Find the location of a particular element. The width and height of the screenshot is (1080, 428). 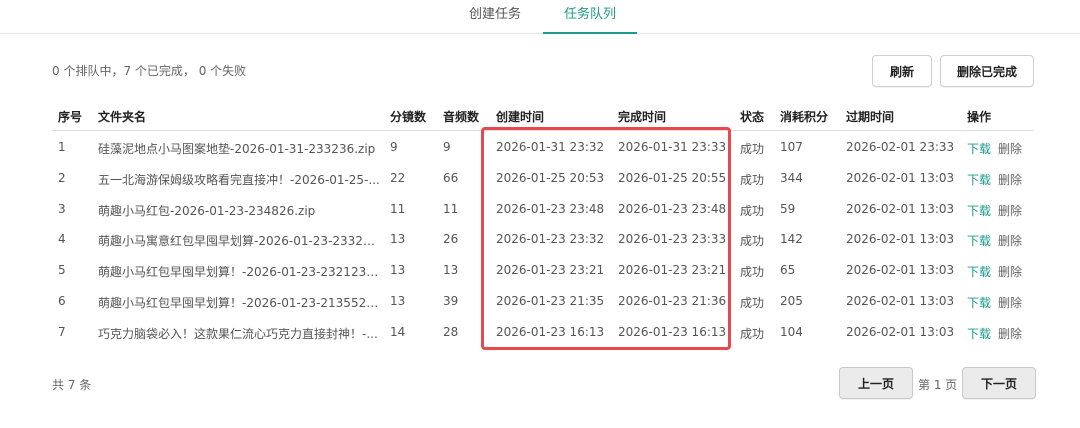

next-page-button: 下一页 is located at coordinates (999, 383).